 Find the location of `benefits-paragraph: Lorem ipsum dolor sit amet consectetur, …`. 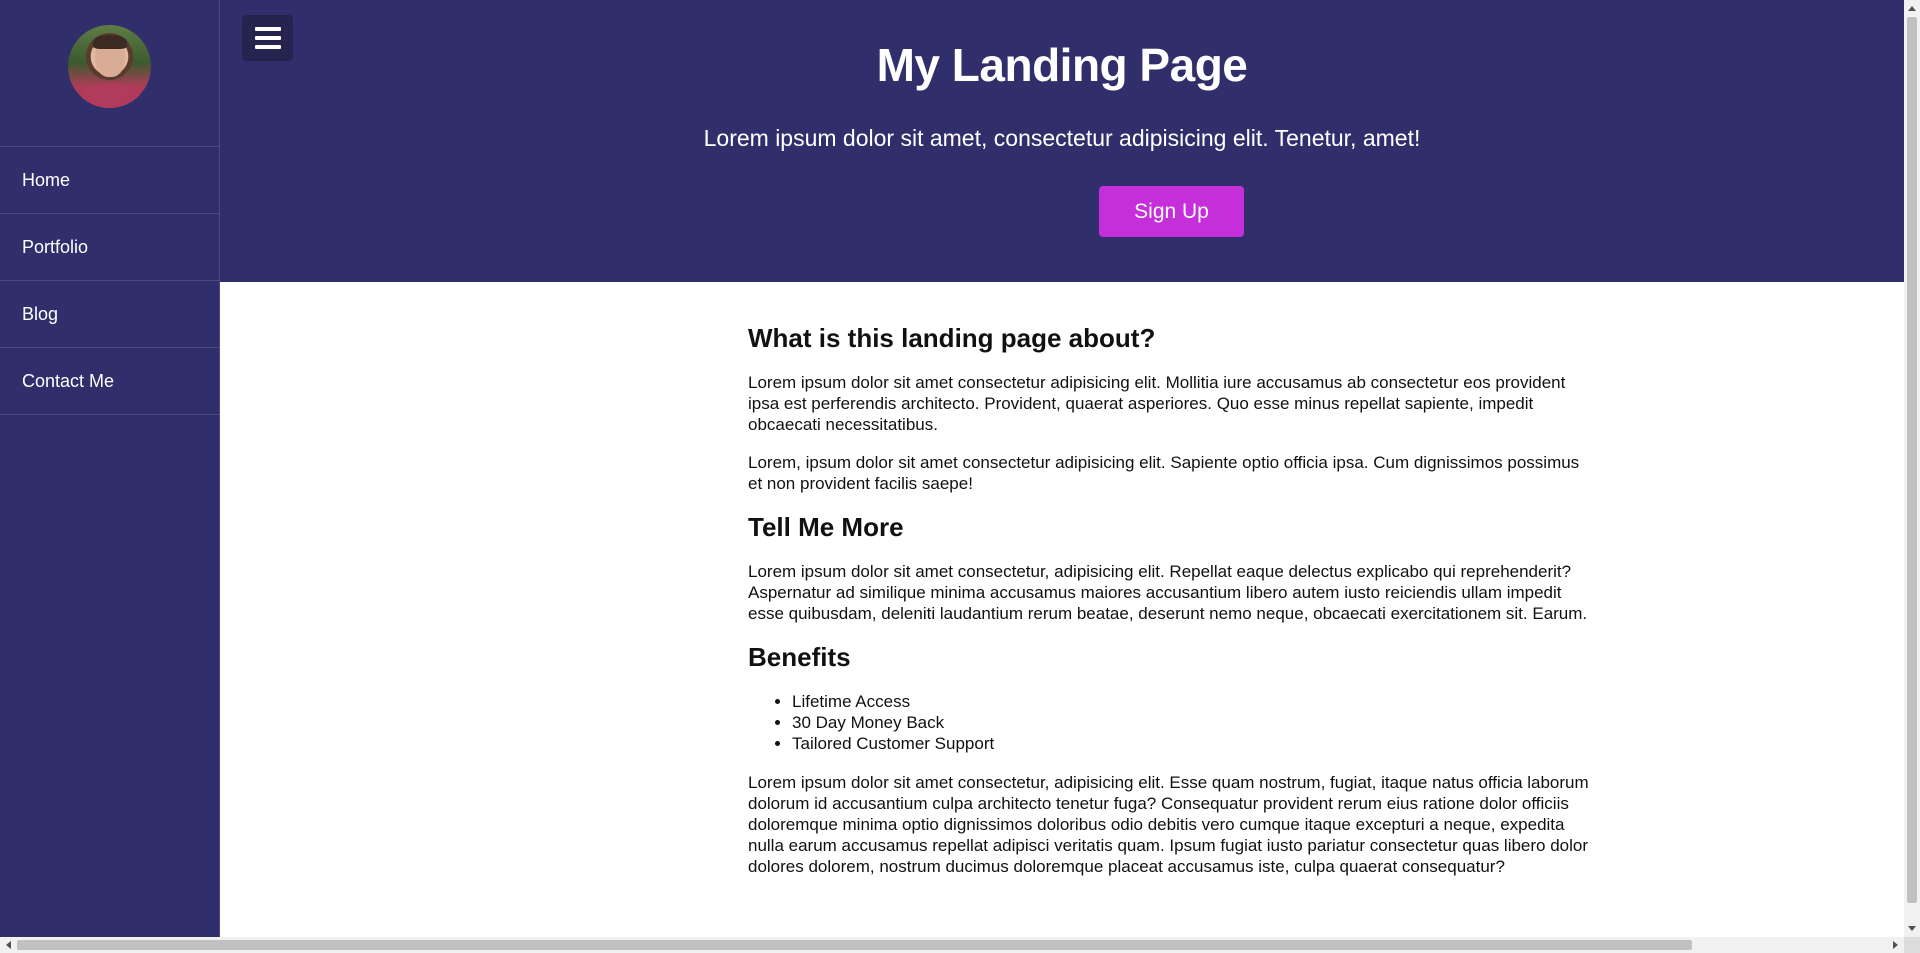

benefits-paragraph: Lorem ipsum dolor sit amet consectetur, … is located at coordinates (1168, 824).